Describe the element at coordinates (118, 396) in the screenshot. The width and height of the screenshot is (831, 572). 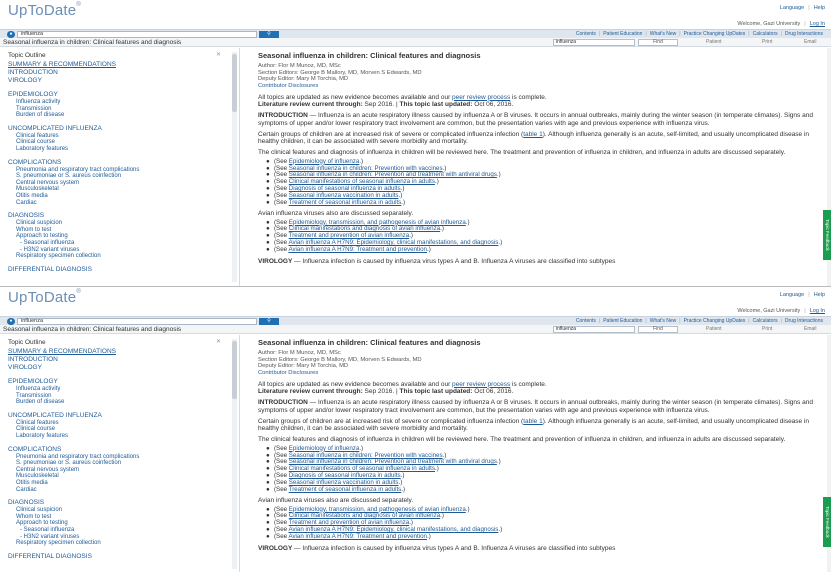
I see `outline-subsection: Transmission` at that location.